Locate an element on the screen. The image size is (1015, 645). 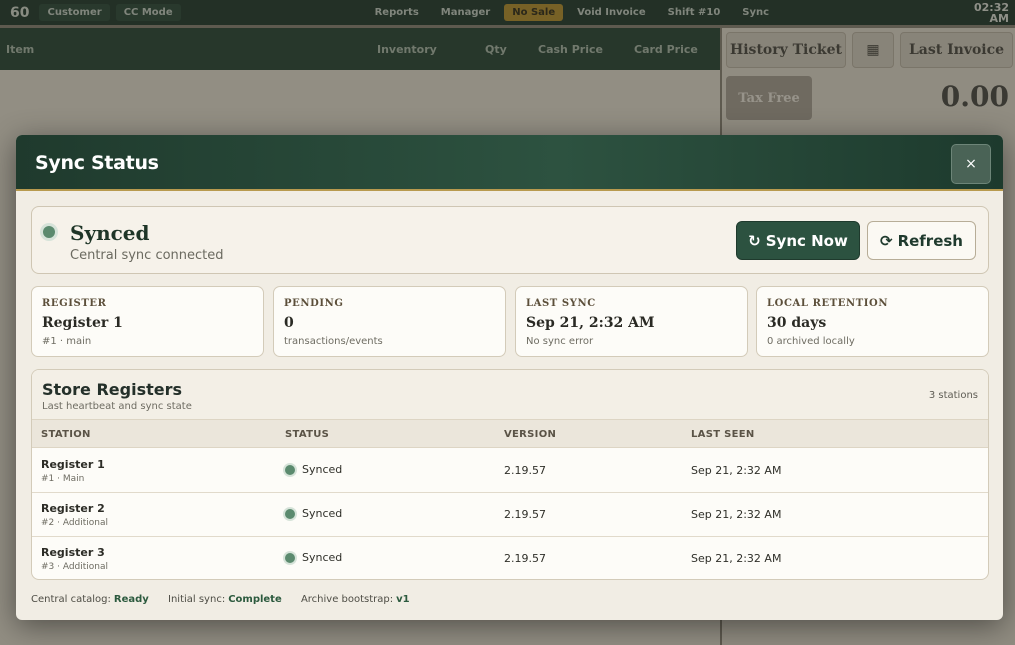
registers-title: Store Registers is located at coordinates (112, 389).